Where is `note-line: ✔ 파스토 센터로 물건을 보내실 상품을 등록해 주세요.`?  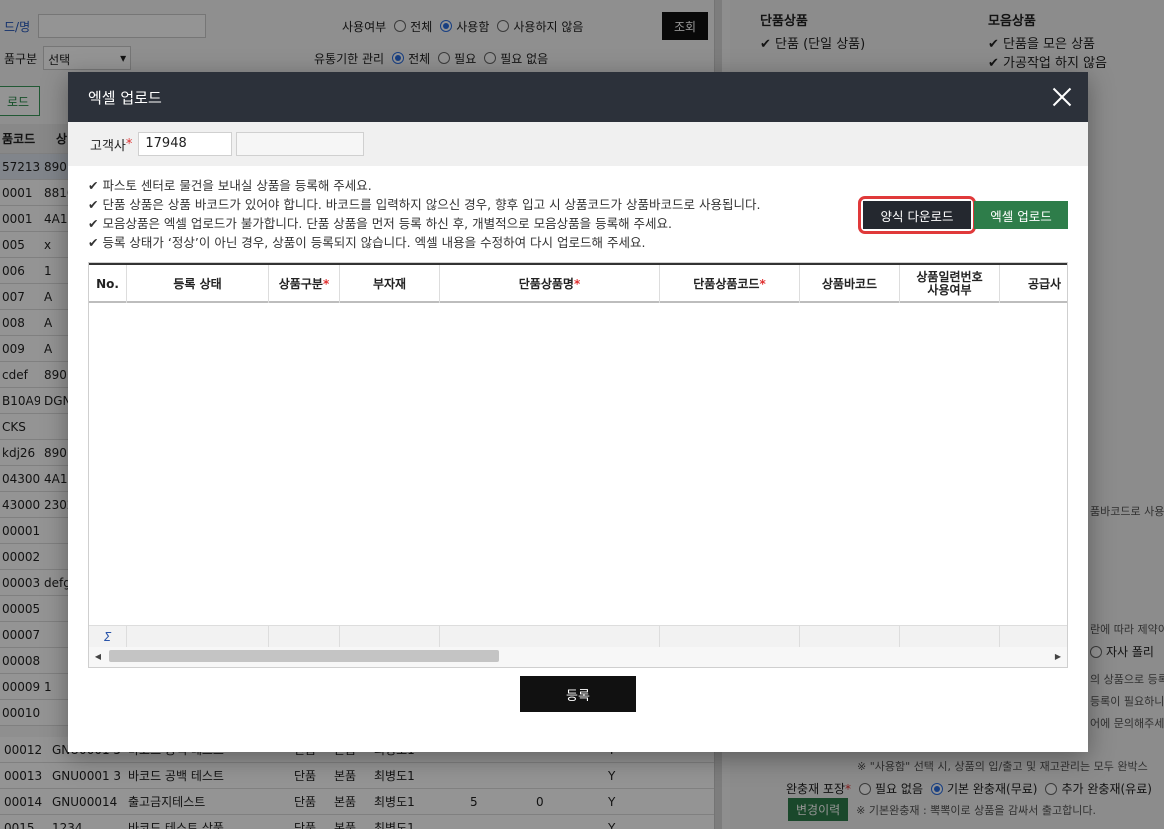 note-line: ✔ 파스토 센터로 물건을 보내실 상품을 등록해 주세요. is located at coordinates (230, 185).